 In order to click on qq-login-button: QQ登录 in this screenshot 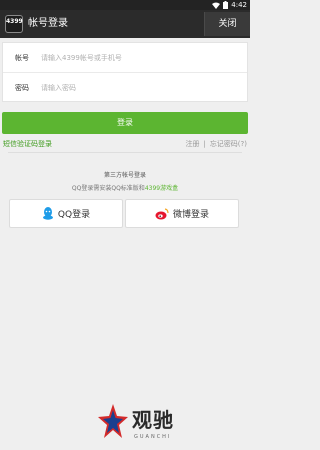, I will do `click(66, 213)`.